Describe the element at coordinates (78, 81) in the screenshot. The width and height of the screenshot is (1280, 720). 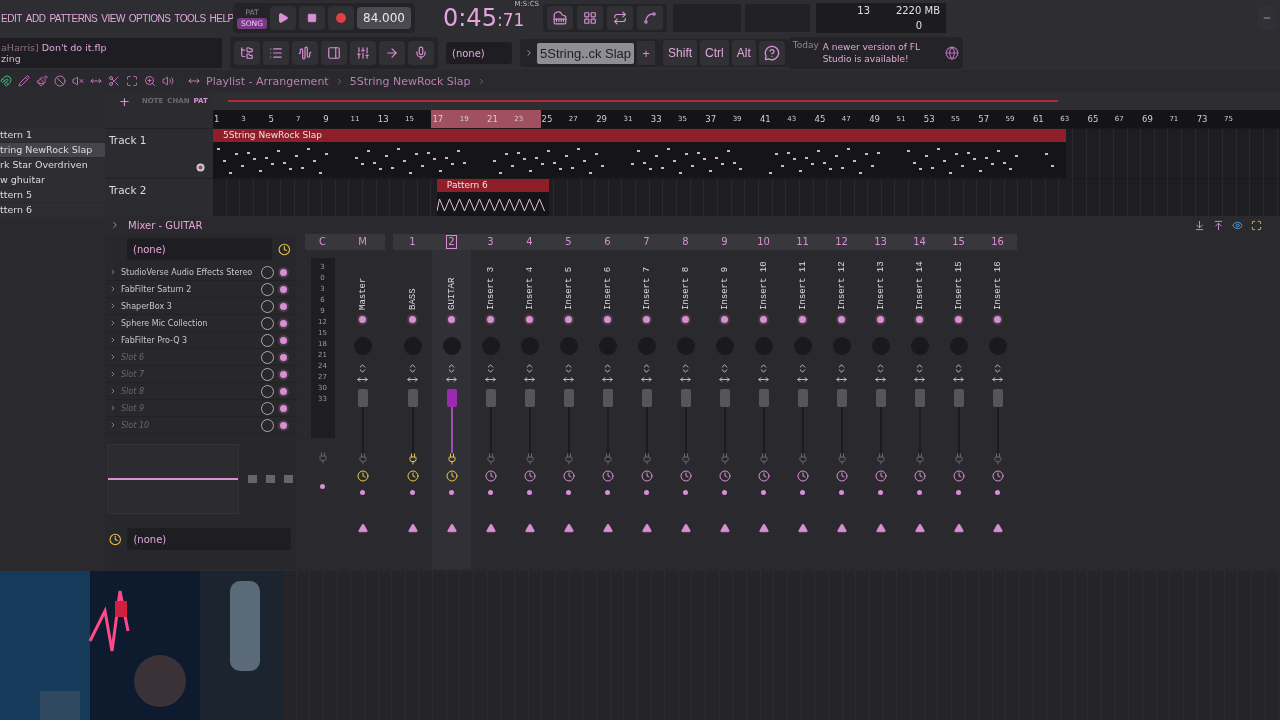
I see `mute-icon` at that location.